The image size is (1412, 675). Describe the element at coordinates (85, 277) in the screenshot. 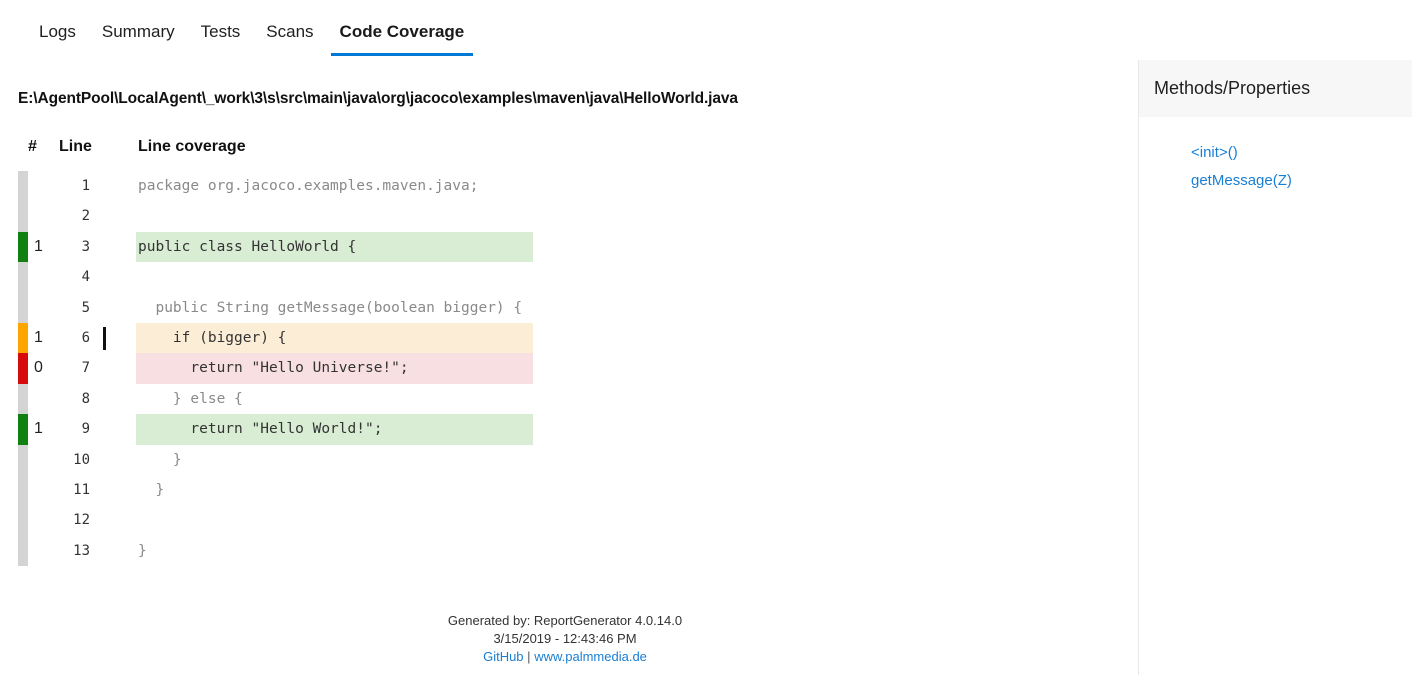

I see `line-number: 4` at that location.